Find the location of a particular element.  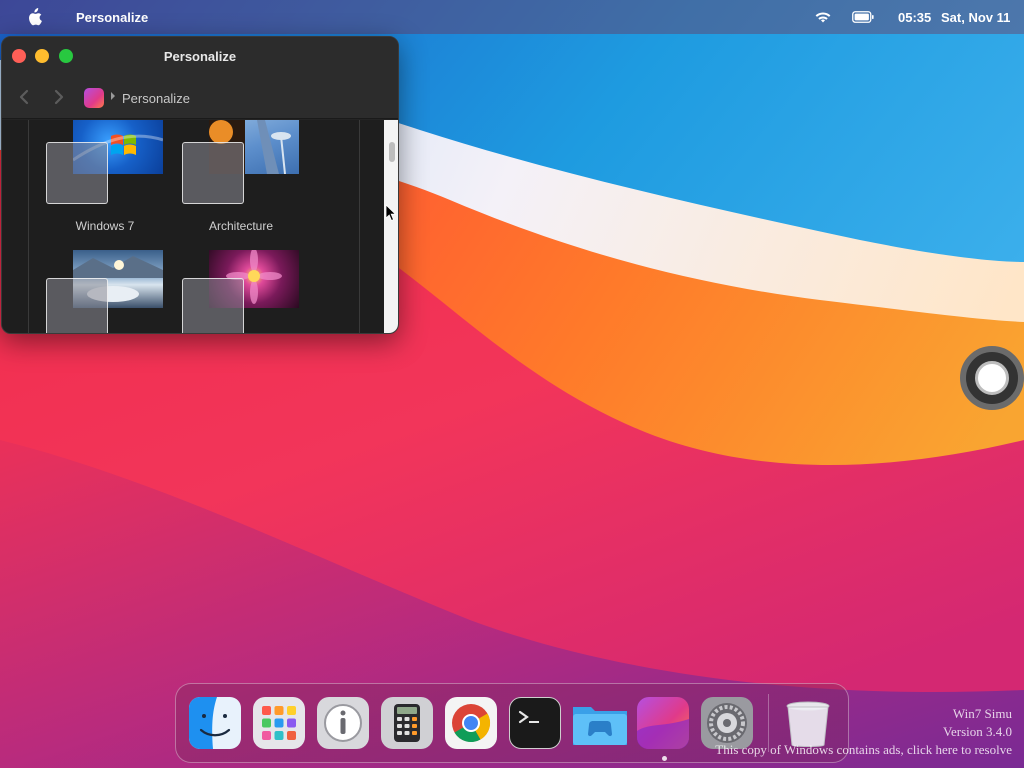

wifi-icon is located at coordinates (823, 17).